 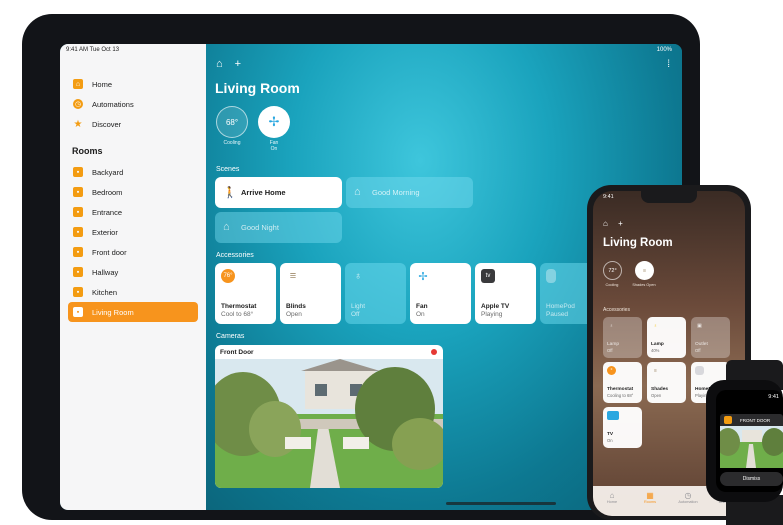 What do you see at coordinates (133, 84) in the screenshot?
I see `sidebar-item-home: ⌂ Home` at bounding box center [133, 84].